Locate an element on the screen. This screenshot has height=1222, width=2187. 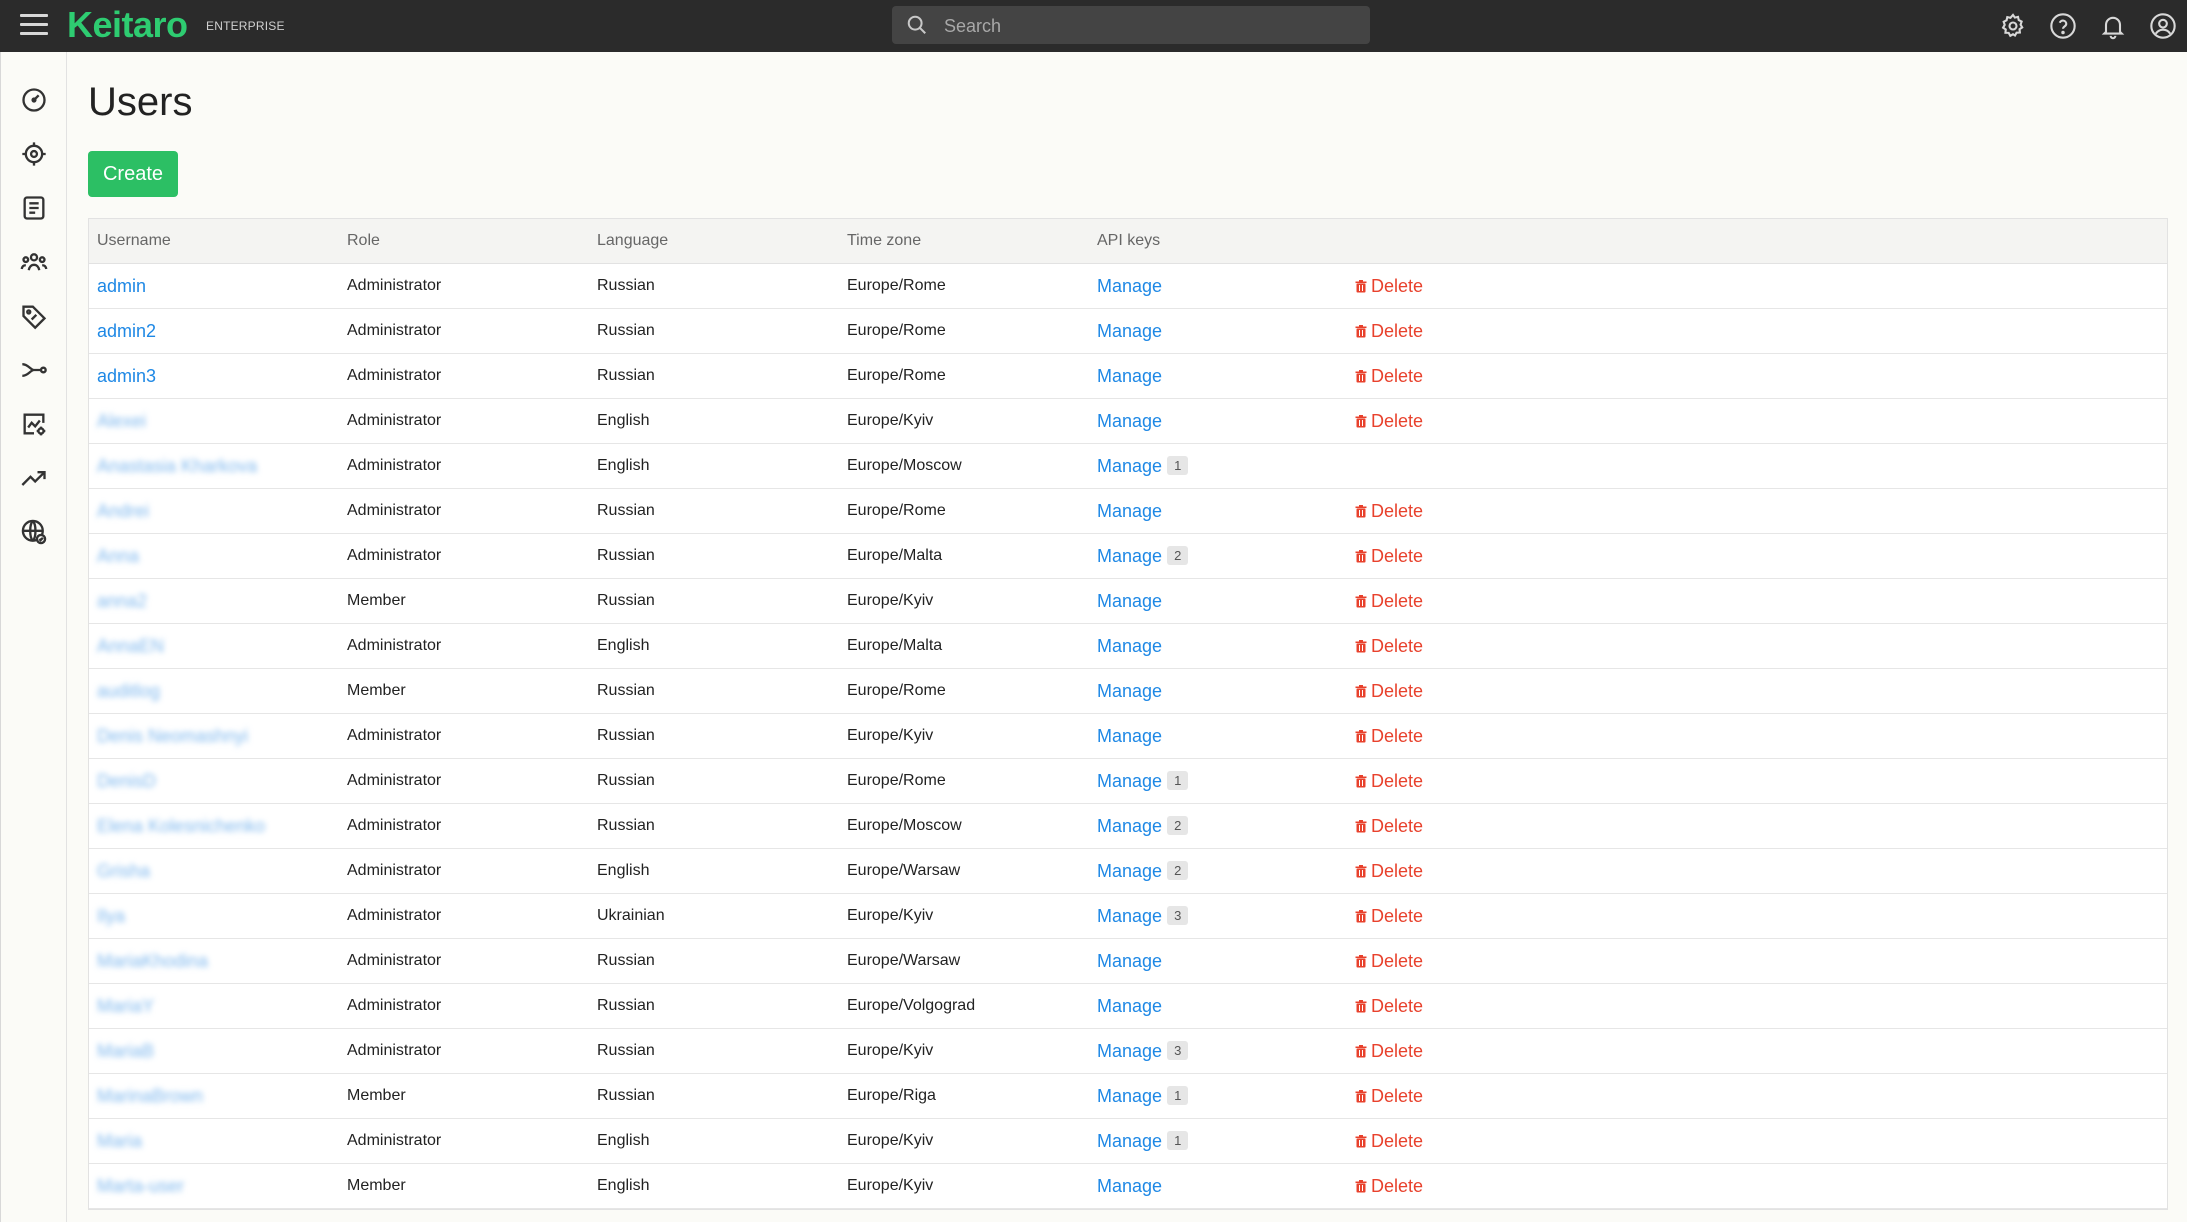
username-link: Anna is located at coordinates (118, 556).